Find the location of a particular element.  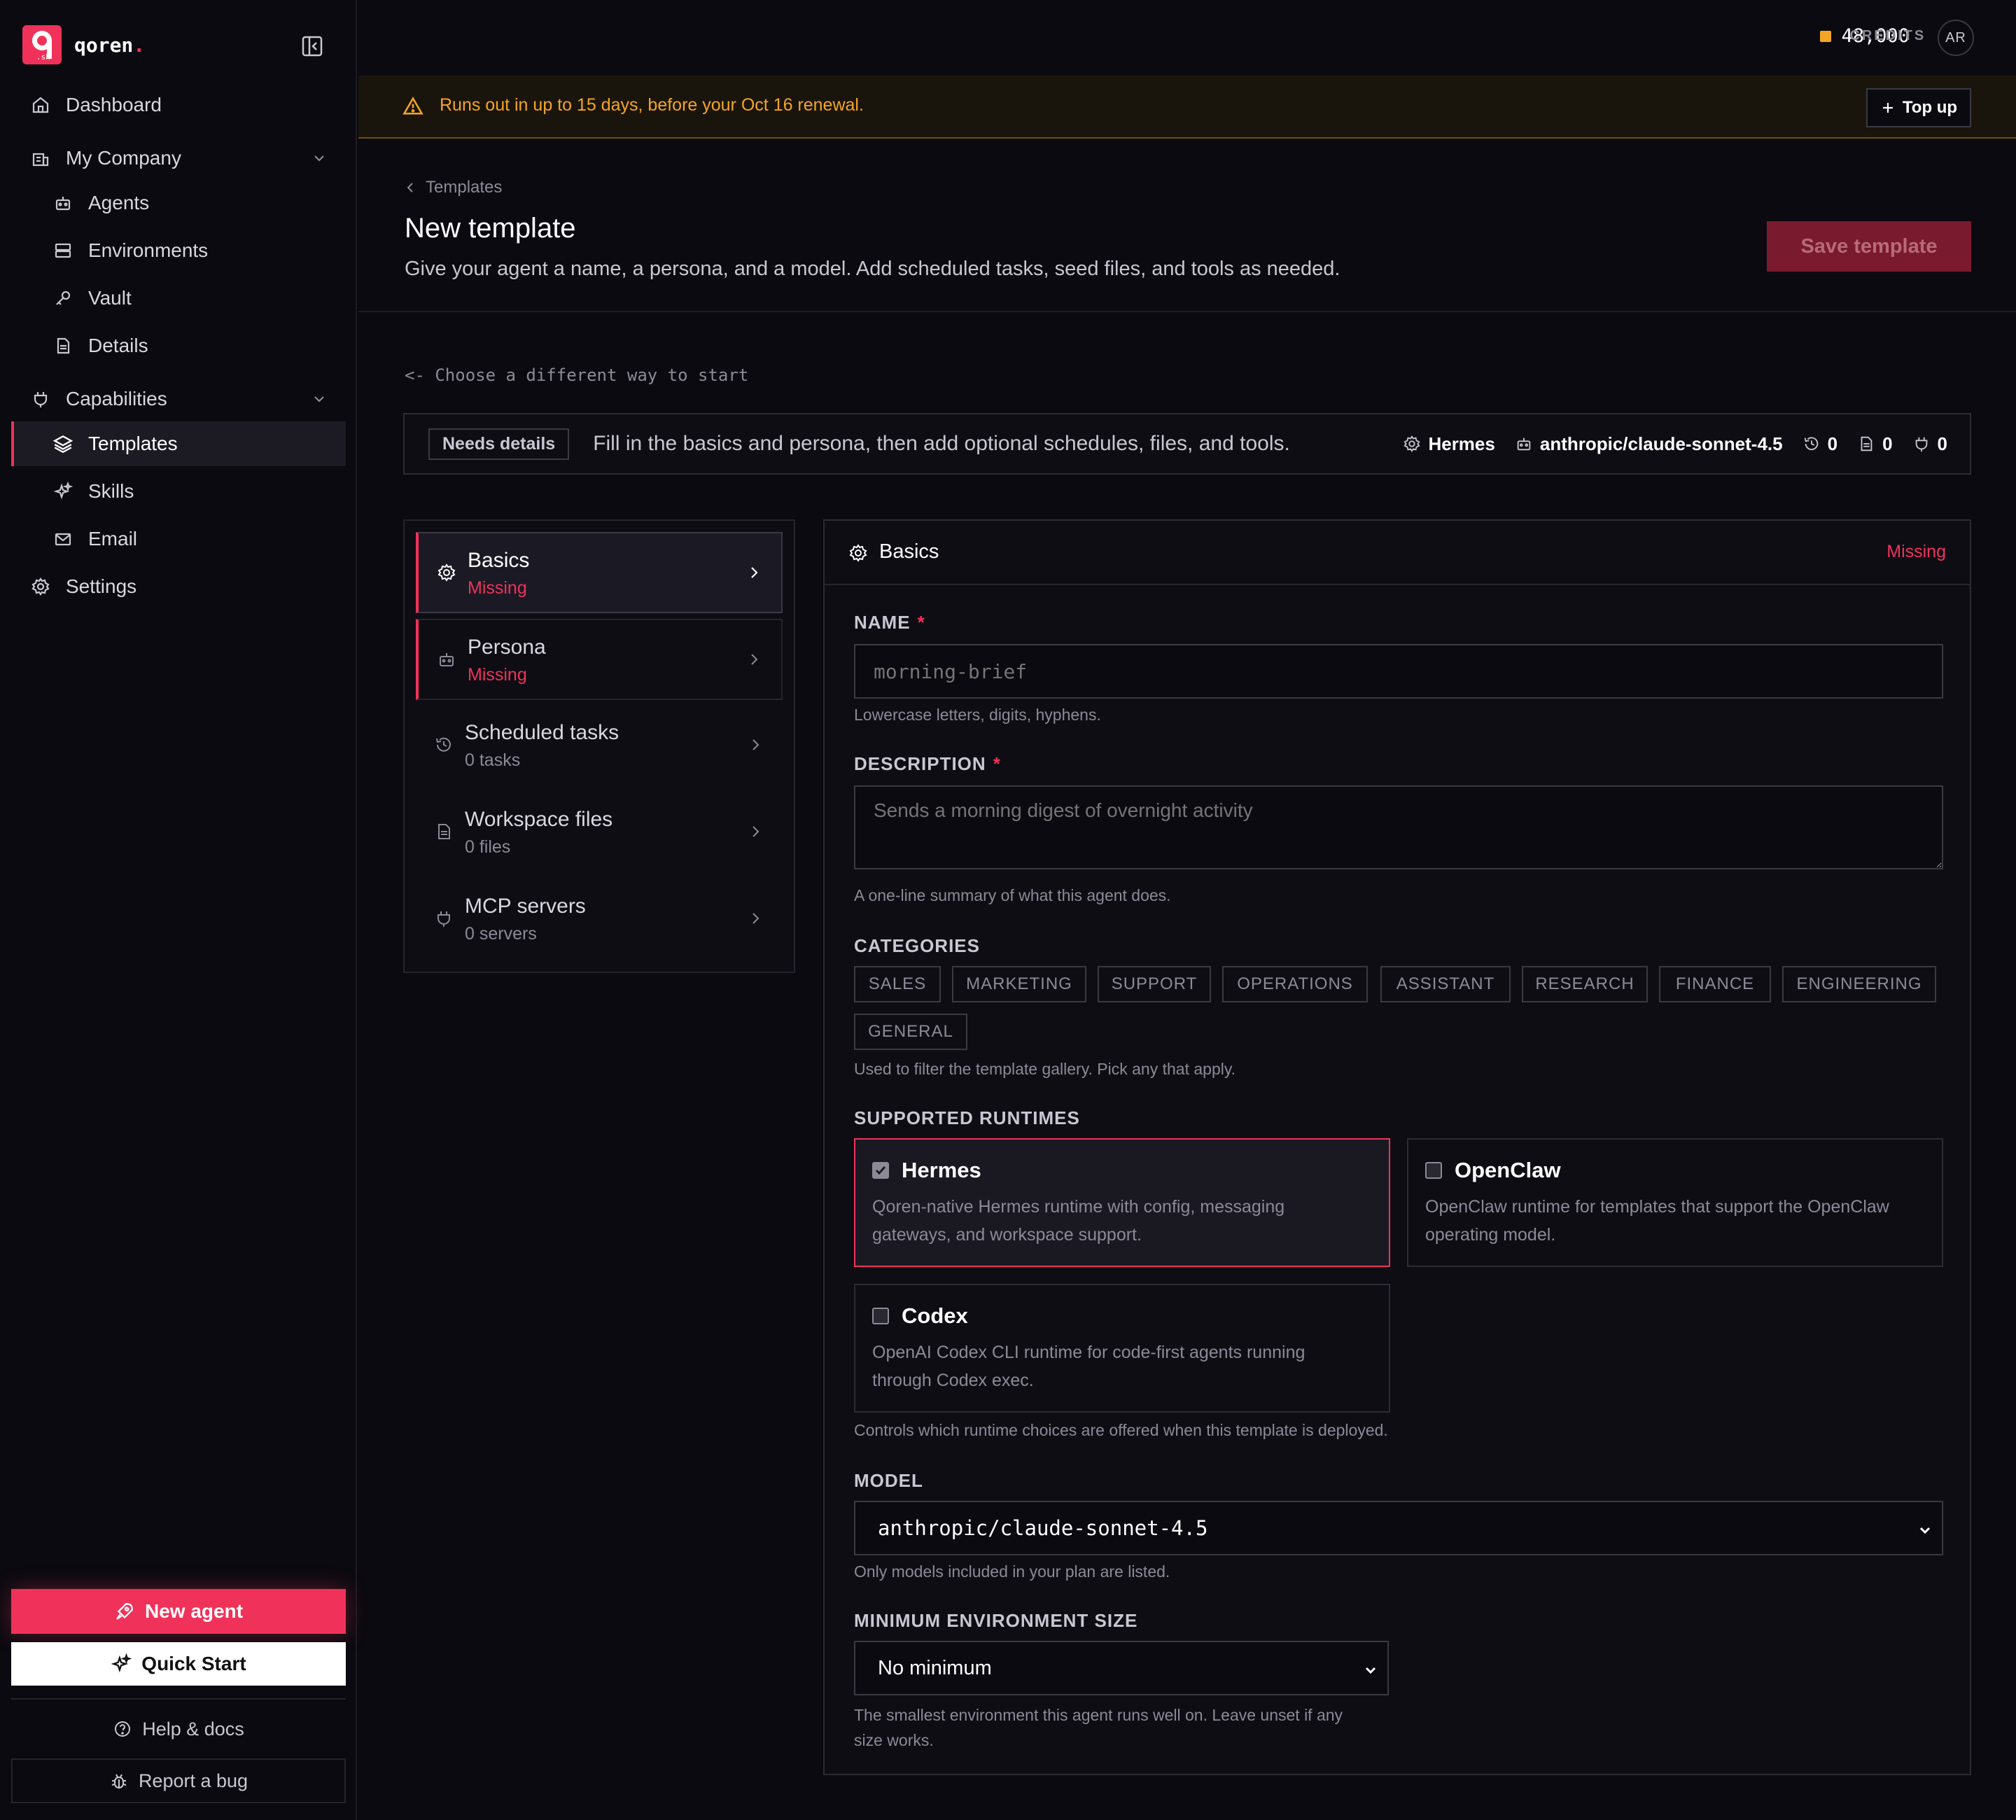

page-title: New template is located at coordinates (490, 228).